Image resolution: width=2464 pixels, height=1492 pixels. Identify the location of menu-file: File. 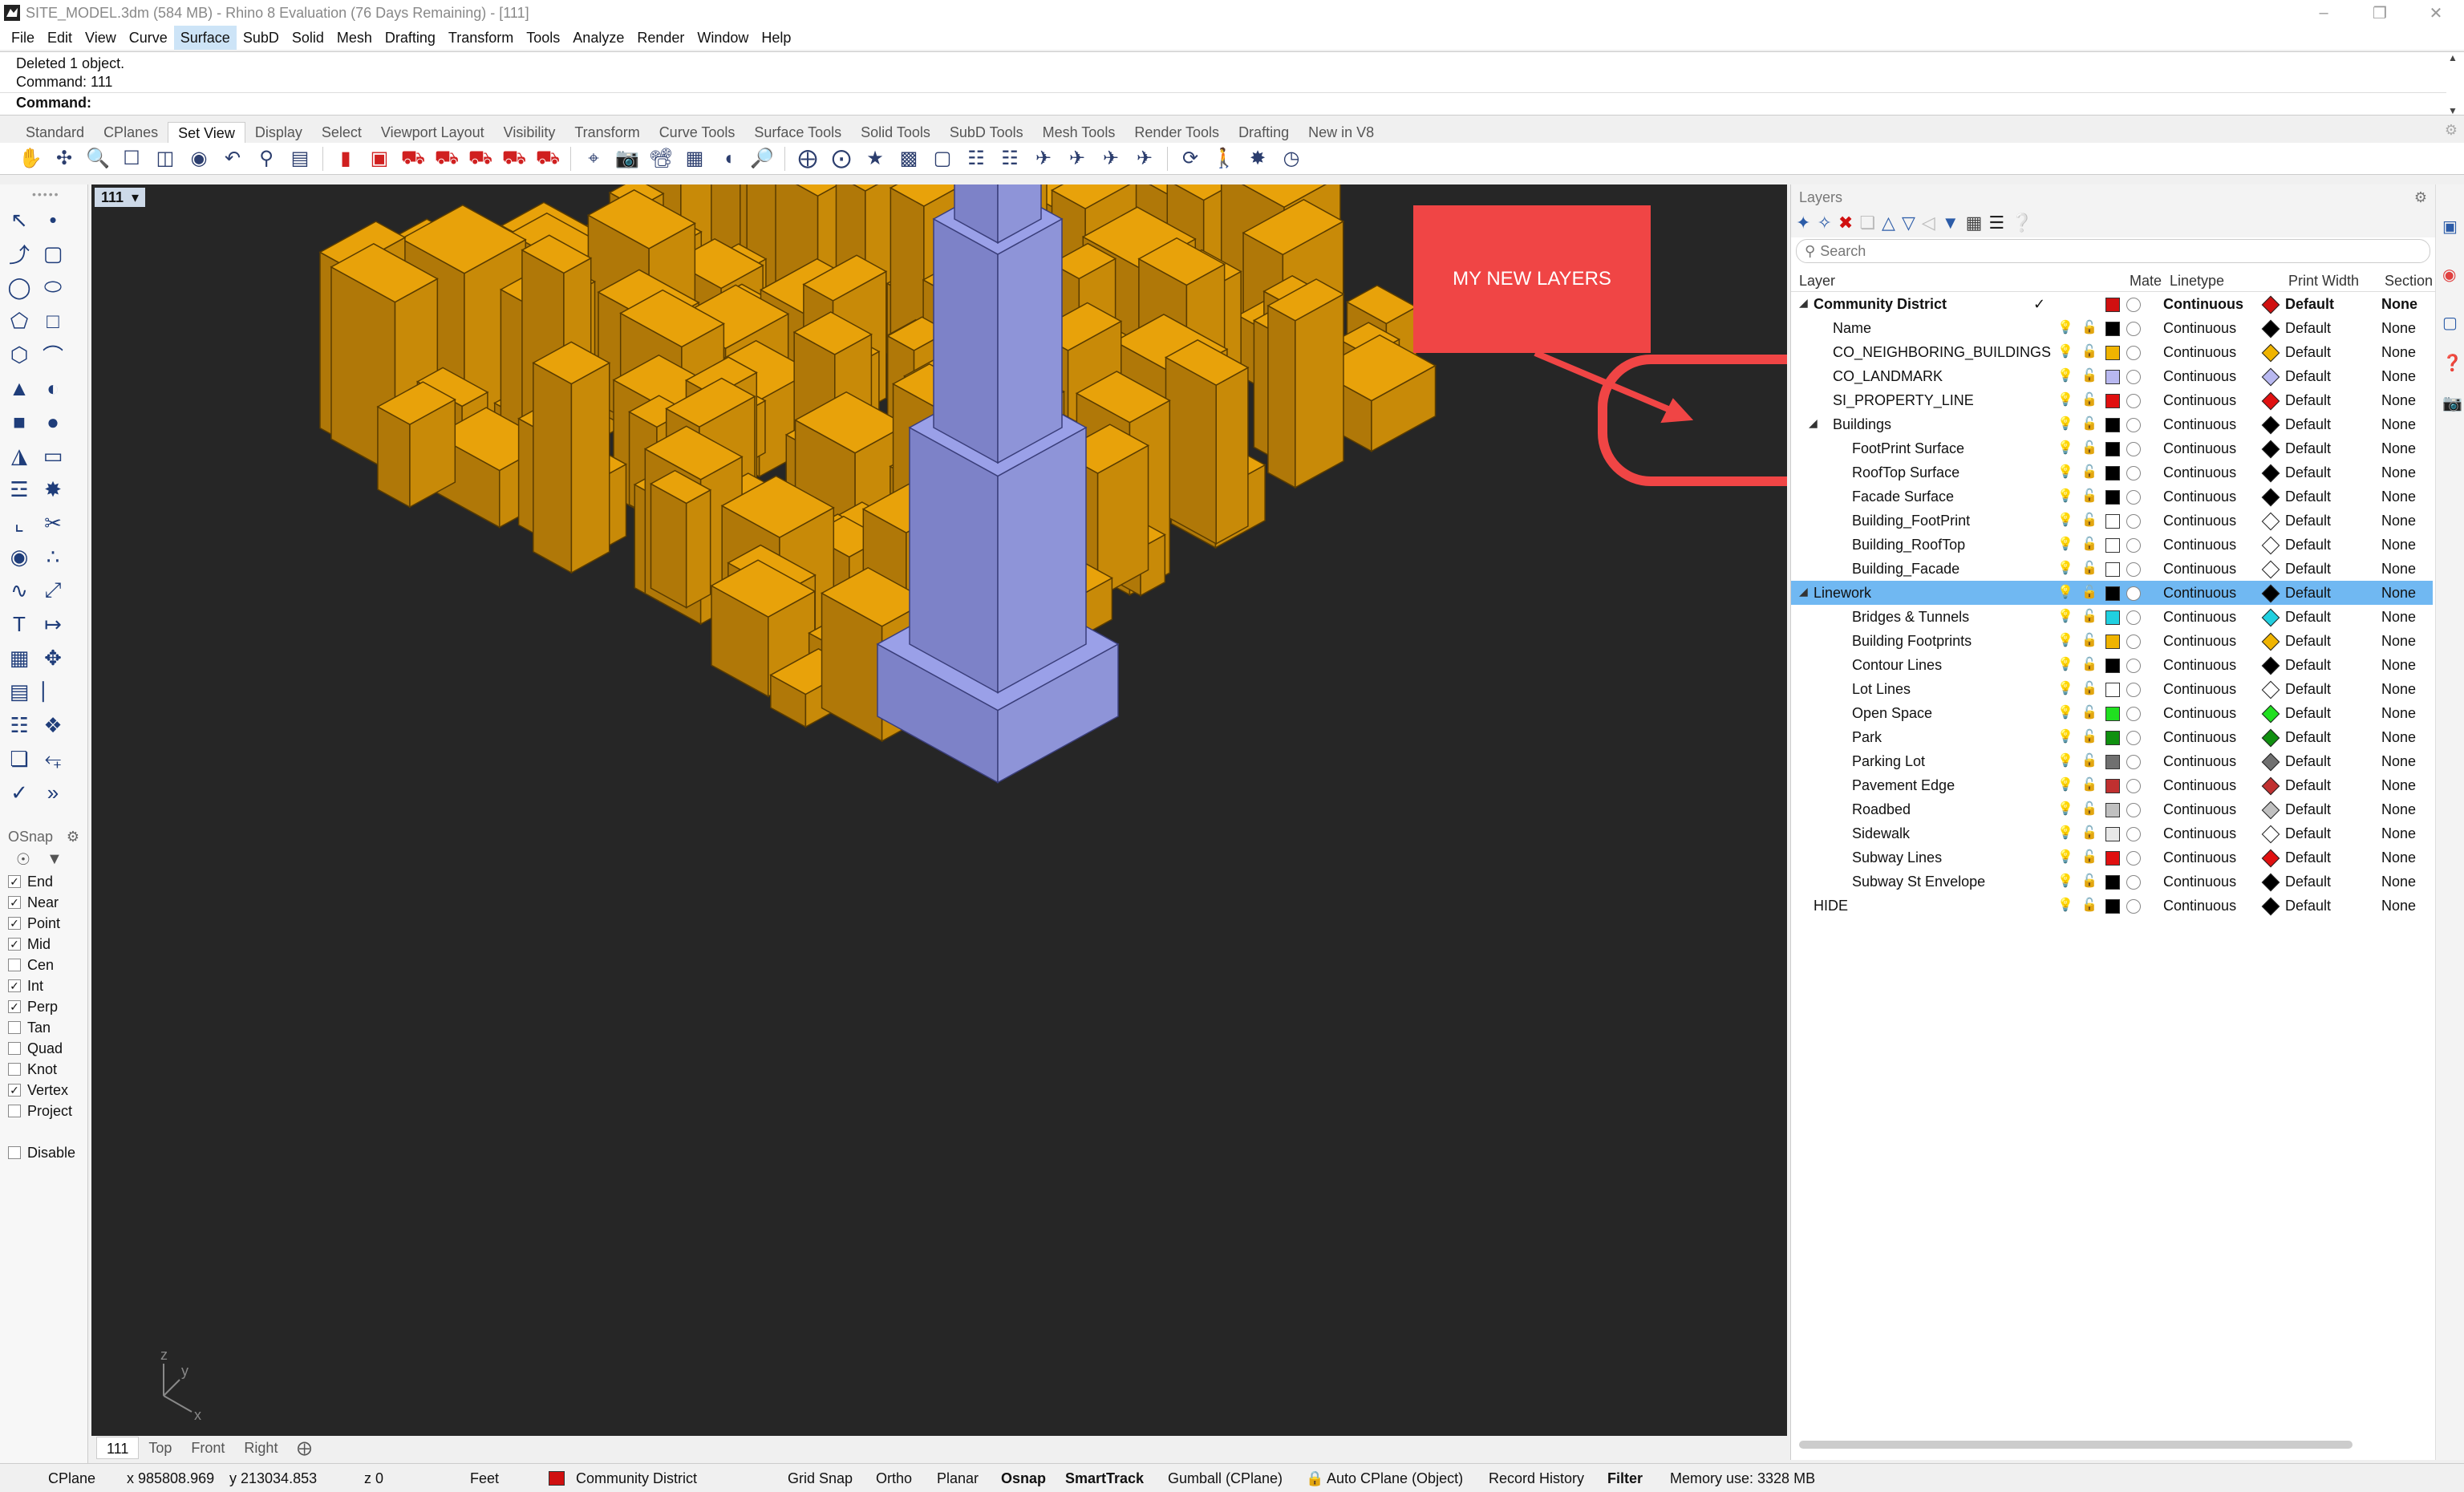
(23, 38).